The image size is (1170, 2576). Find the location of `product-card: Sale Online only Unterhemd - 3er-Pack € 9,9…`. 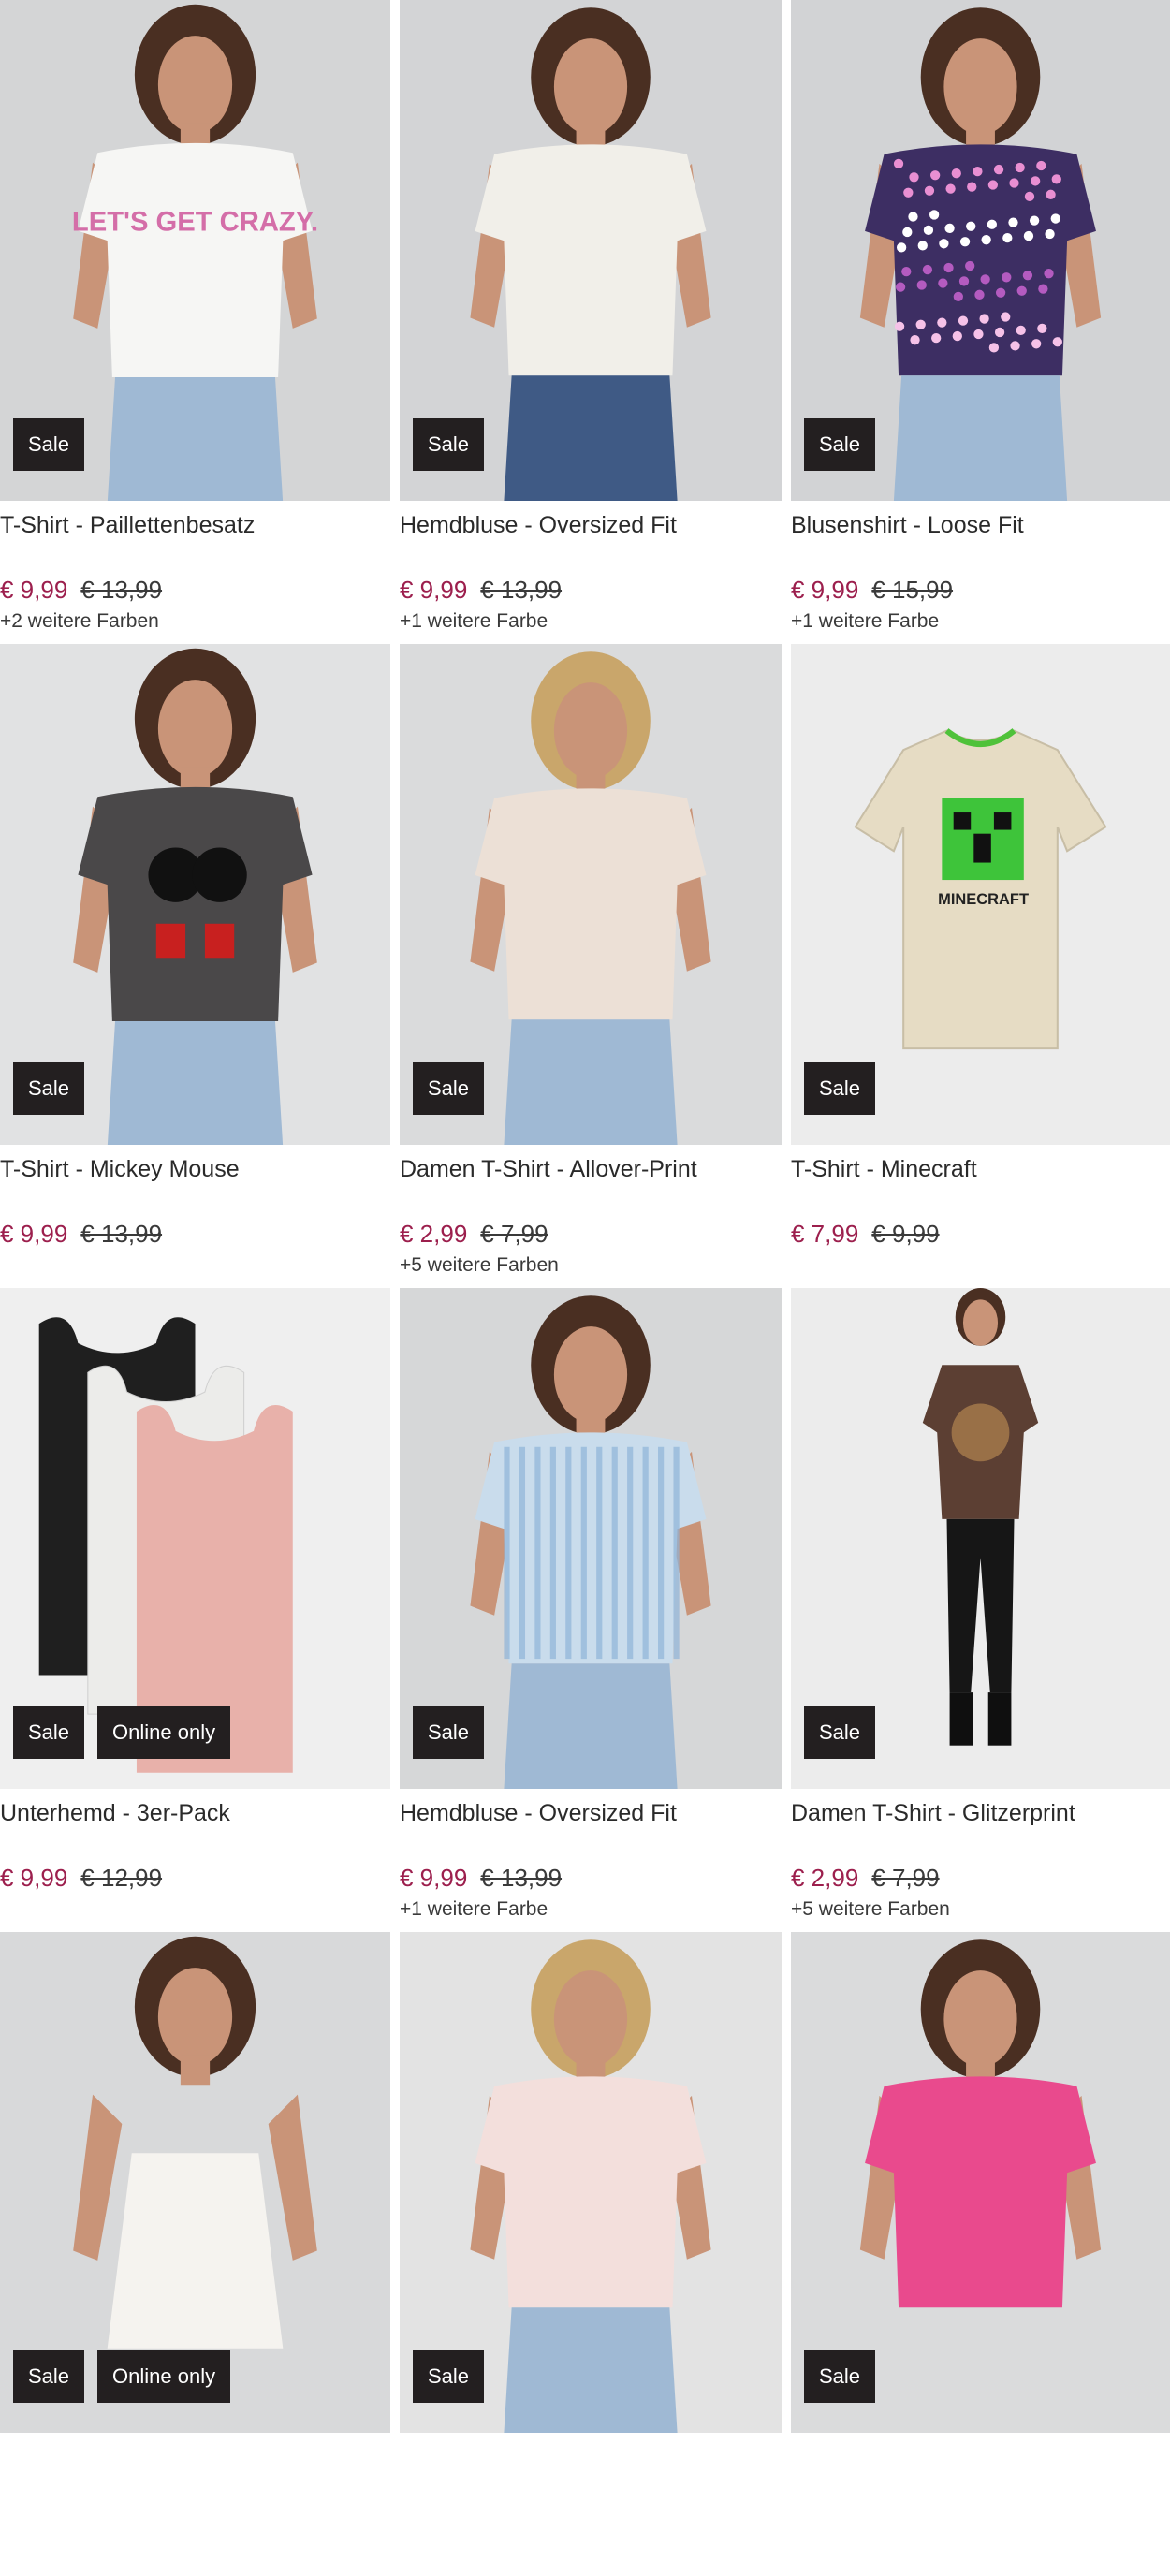

product-card: Sale Online only Unterhemd - 3er-Pack € 9,9… is located at coordinates (195, 1610).